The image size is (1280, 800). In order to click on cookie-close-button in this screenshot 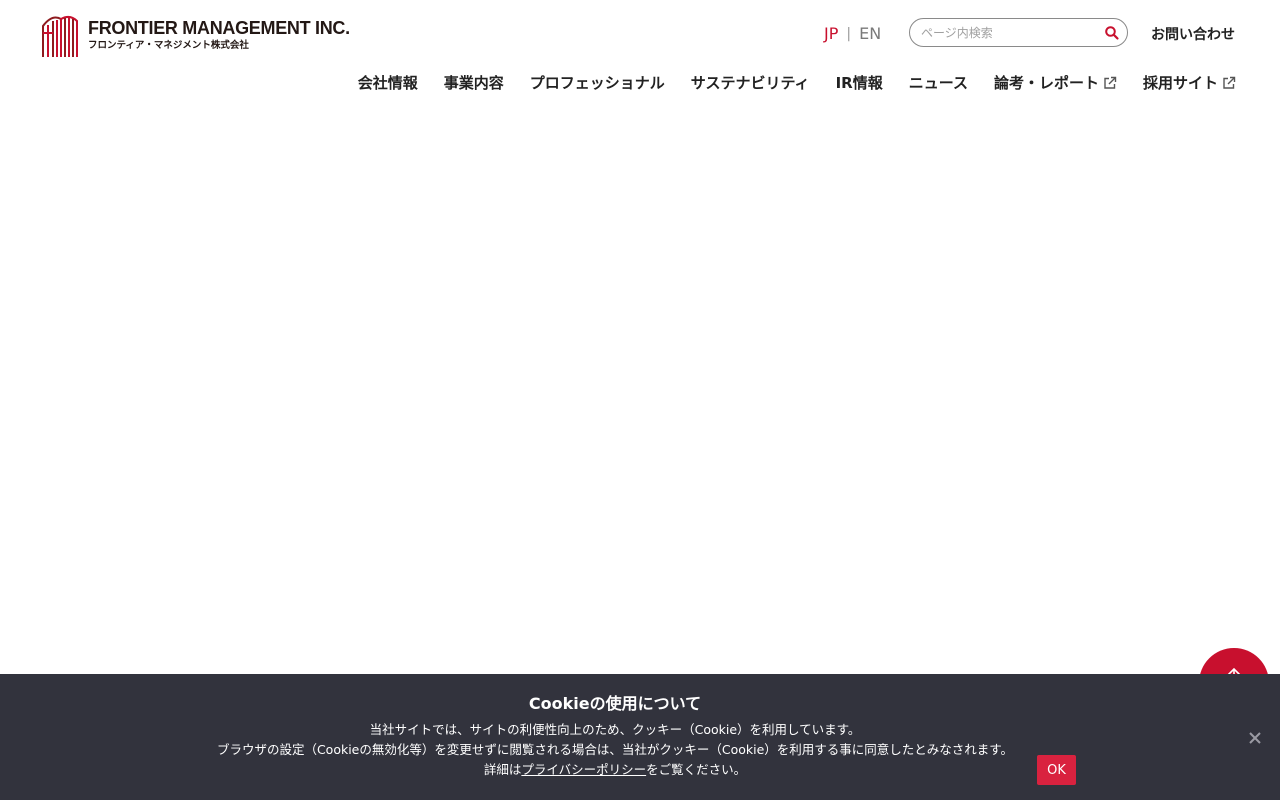, I will do `click(1255, 738)`.